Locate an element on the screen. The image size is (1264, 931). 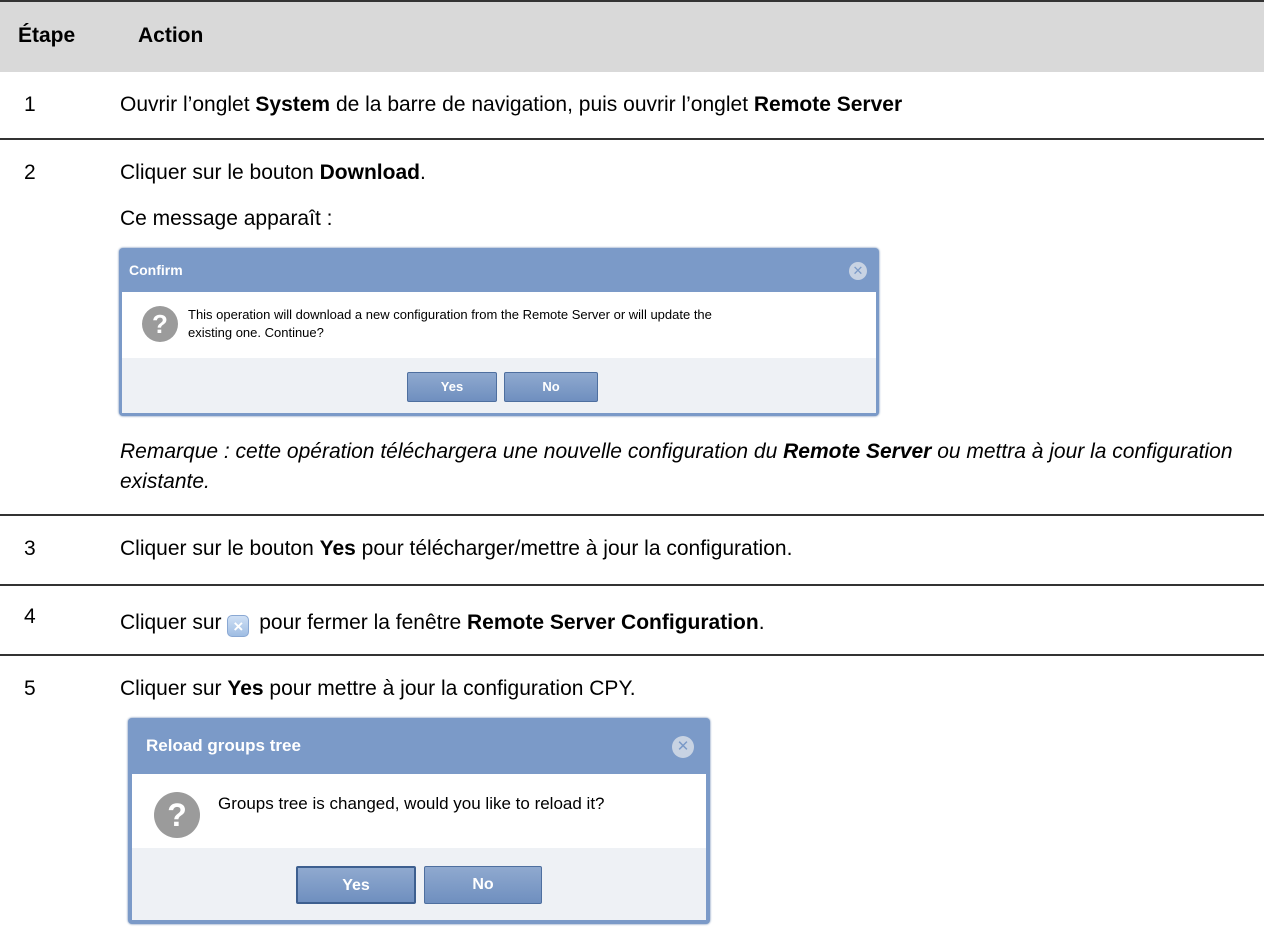
table-header: Étape Action is located at coordinates (632, 36).